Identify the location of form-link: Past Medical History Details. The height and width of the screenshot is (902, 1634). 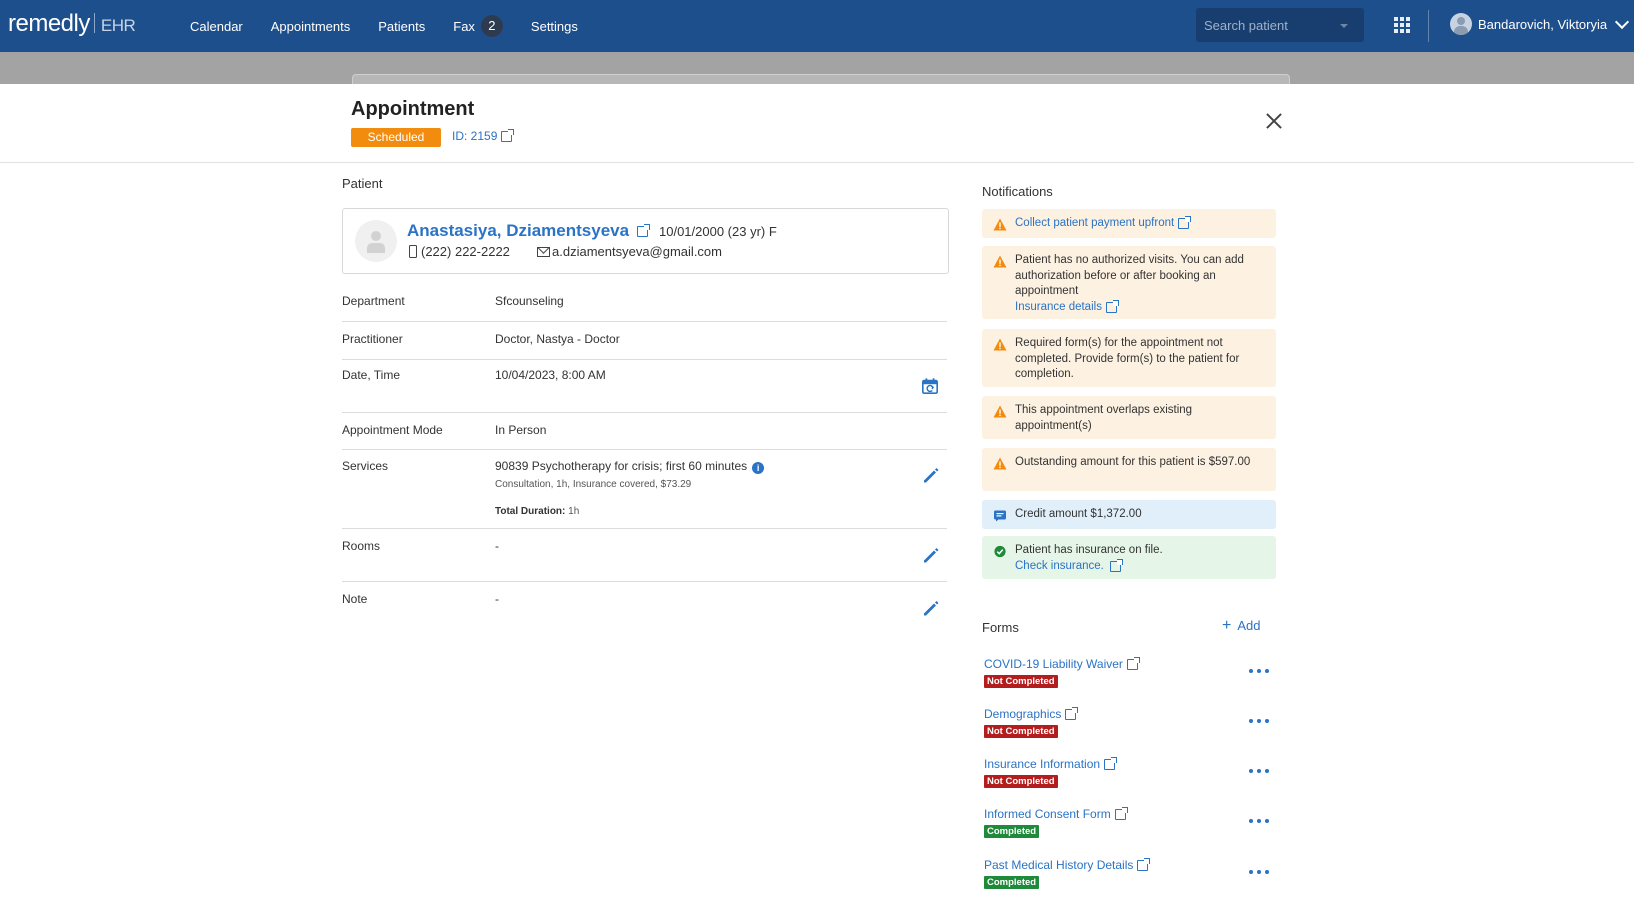
(1067, 864).